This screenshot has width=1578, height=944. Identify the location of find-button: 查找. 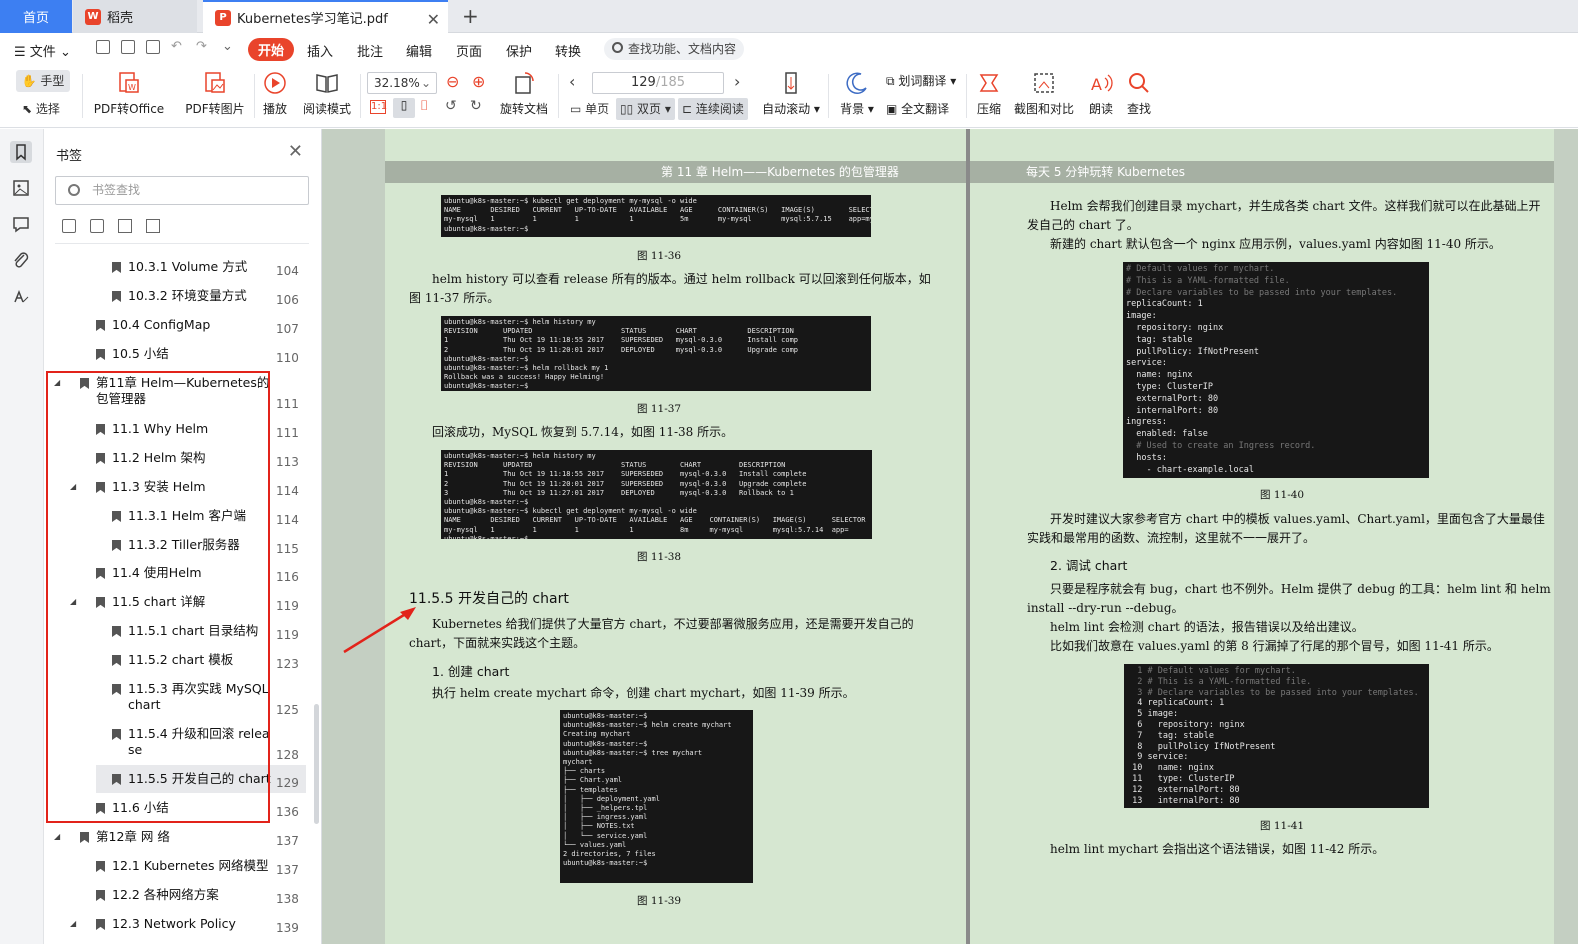
(1139, 93).